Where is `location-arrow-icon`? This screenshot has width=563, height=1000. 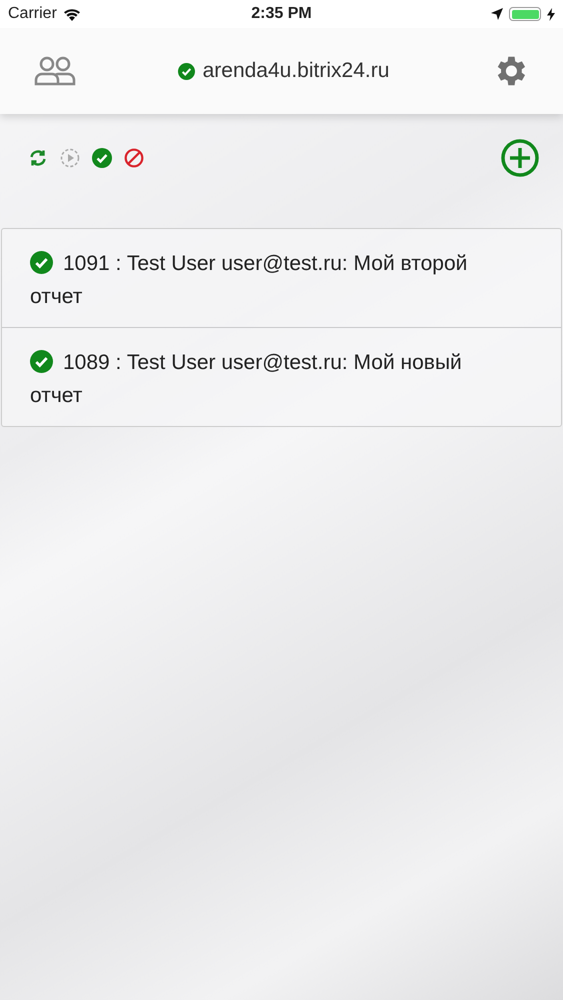 location-arrow-icon is located at coordinates (497, 14).